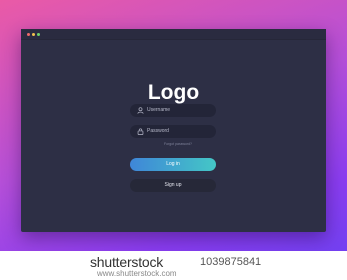 The width and height of the screenshot is (347, 280). What do you see at coordinates (173, 34) in the screenshot?
I see `window-titlebar` at bounding box center [173, 34].